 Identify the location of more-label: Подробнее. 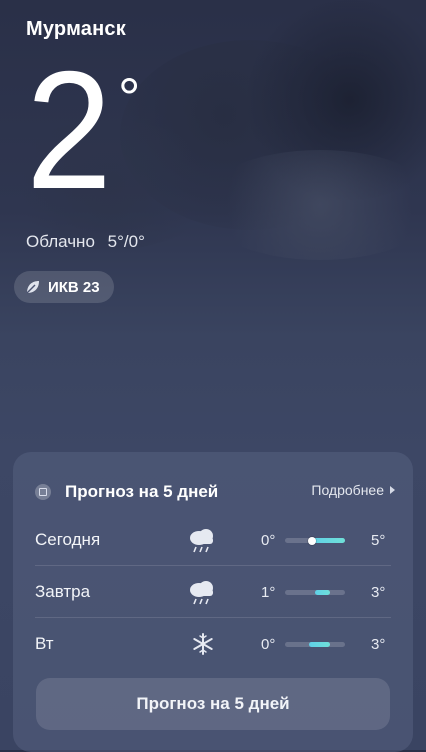
(347, 490).